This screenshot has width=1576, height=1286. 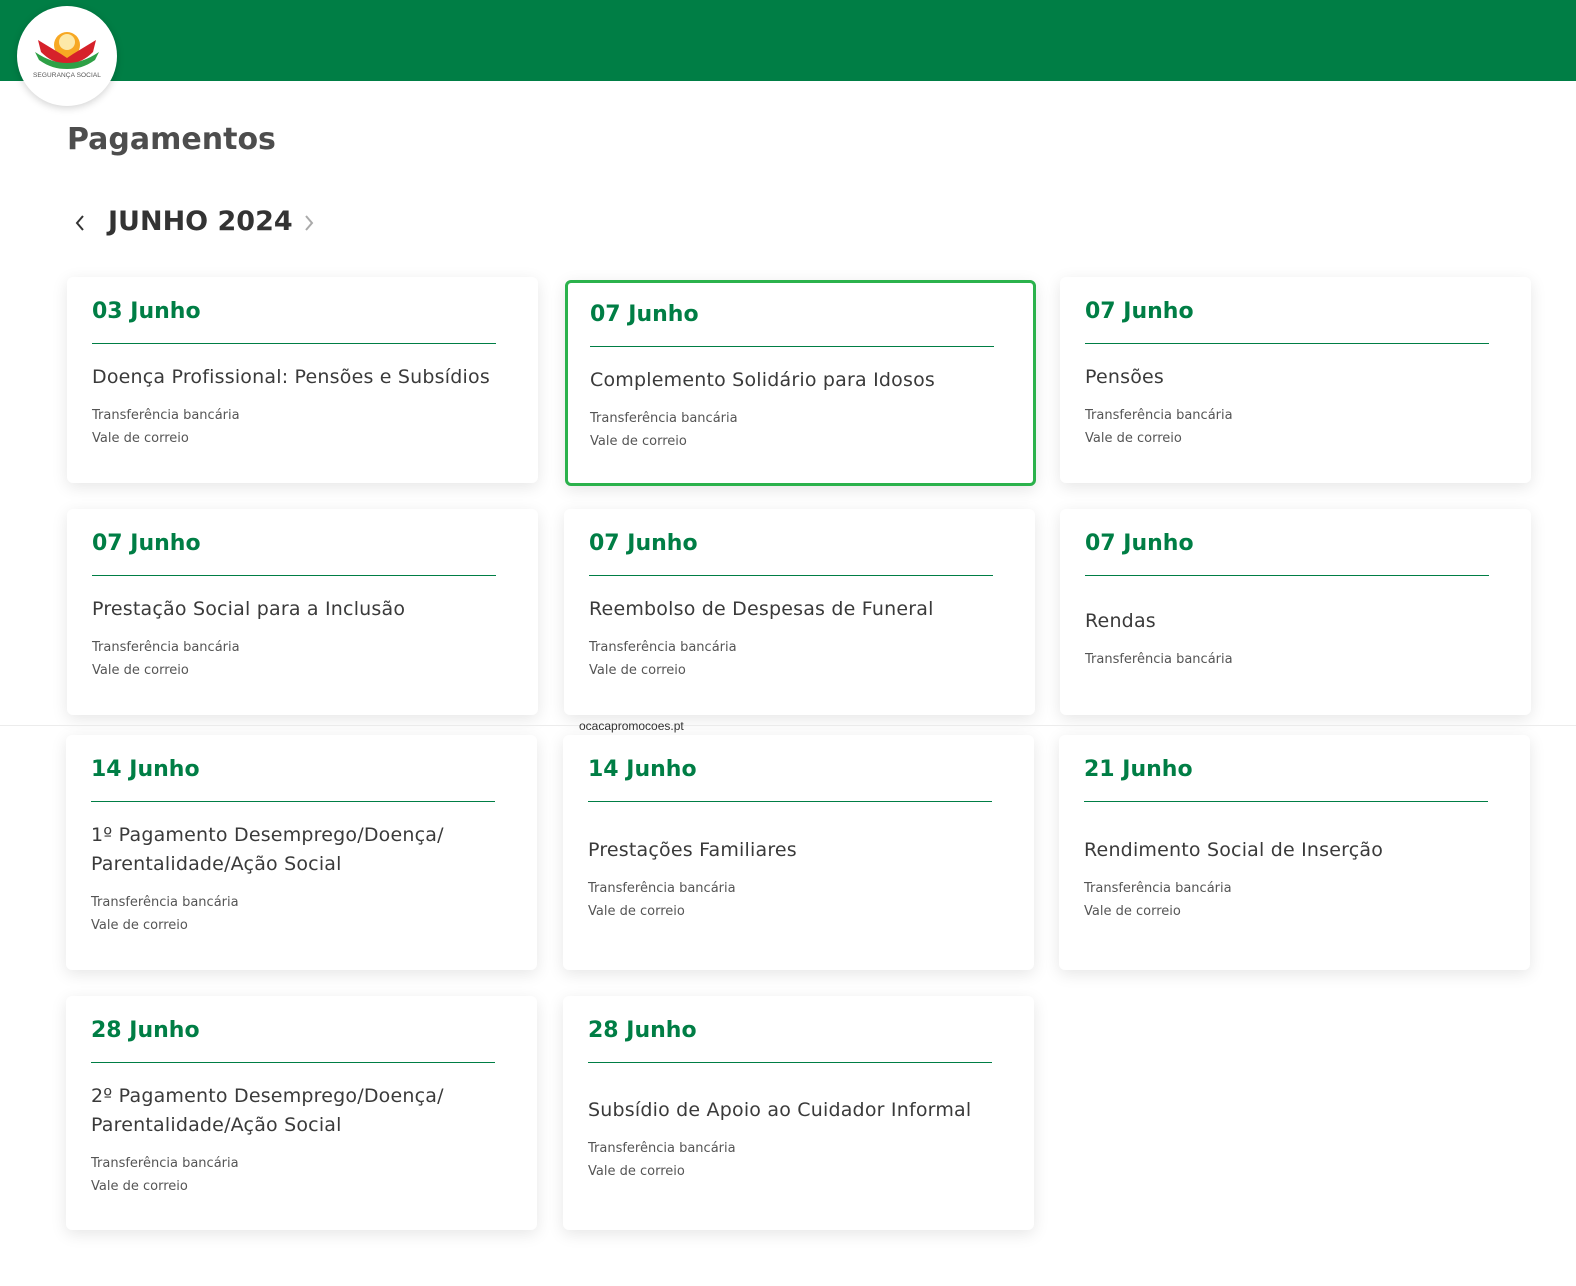 What do you see at coordinates (1125, 377) in the screenshot?
I see `payment-title: Pensões` at bounding box center [1125, 377].